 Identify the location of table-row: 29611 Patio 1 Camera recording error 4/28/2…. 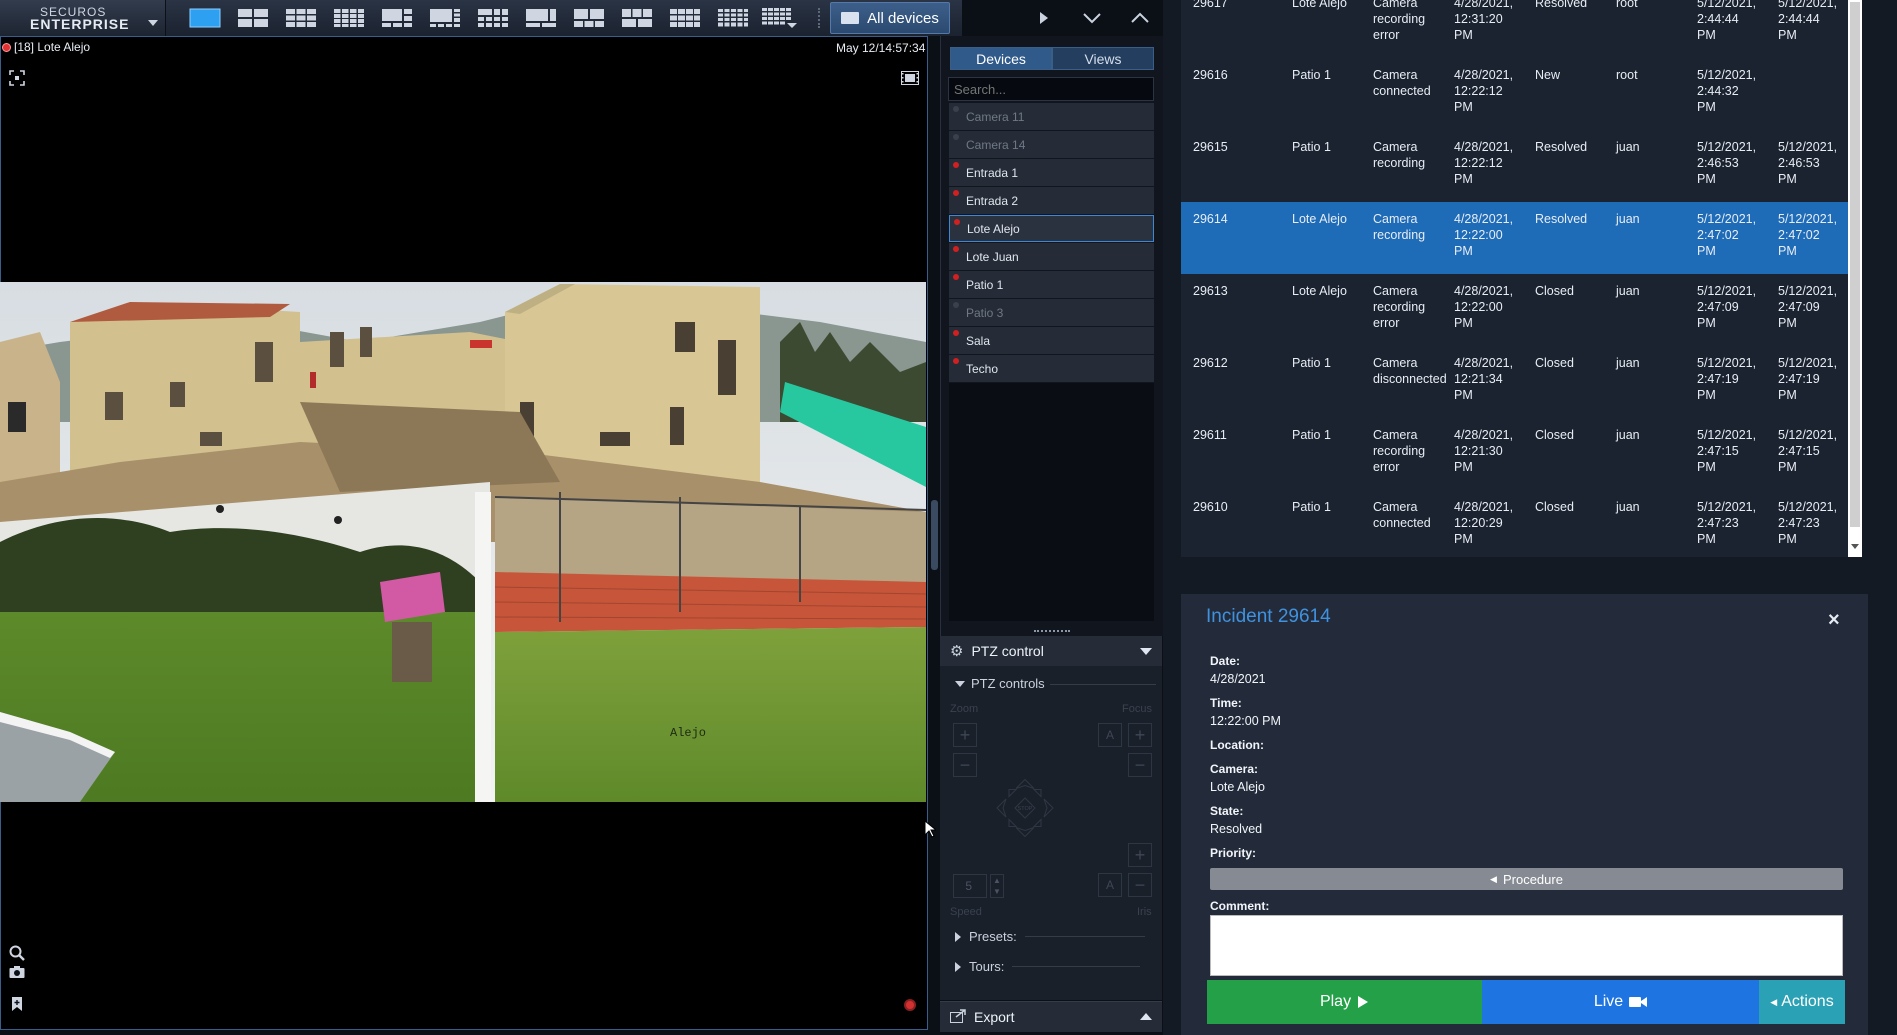
(1514, 454).